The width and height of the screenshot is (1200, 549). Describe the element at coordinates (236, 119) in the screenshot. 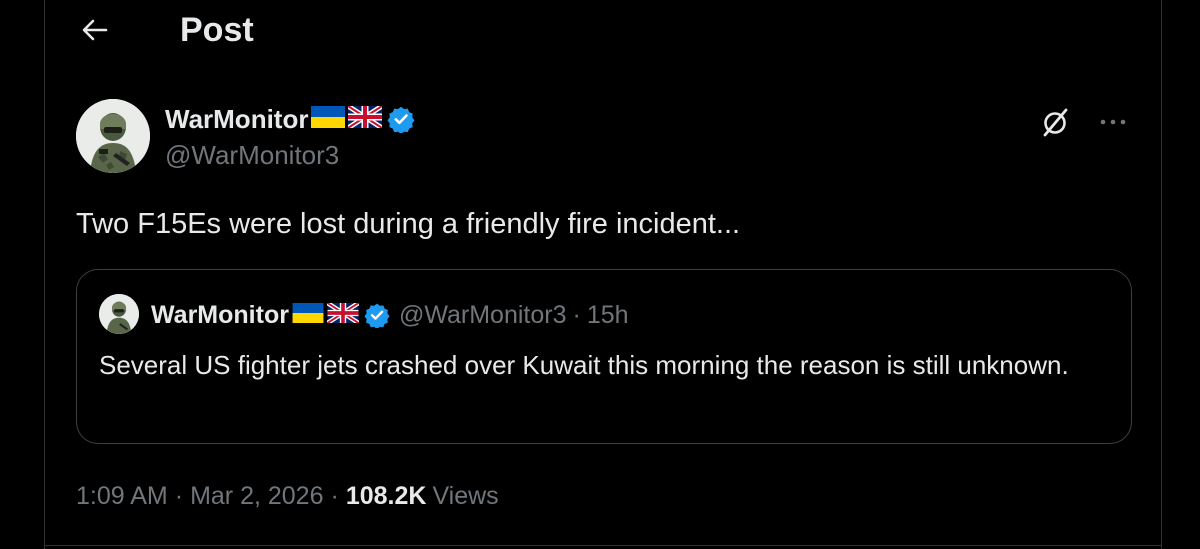

I see `author-name: WarMonitor` at that location.